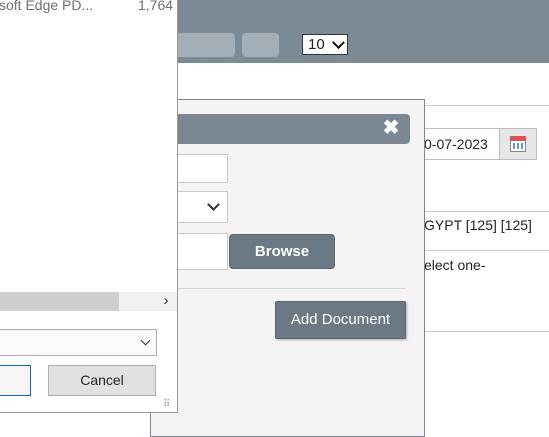 This screenshot has height=437, width=549. What do you see at coordinates (340, 320) in the screenshot?
I see `add-document-button: Add Document` at bounding box center [340, 320].